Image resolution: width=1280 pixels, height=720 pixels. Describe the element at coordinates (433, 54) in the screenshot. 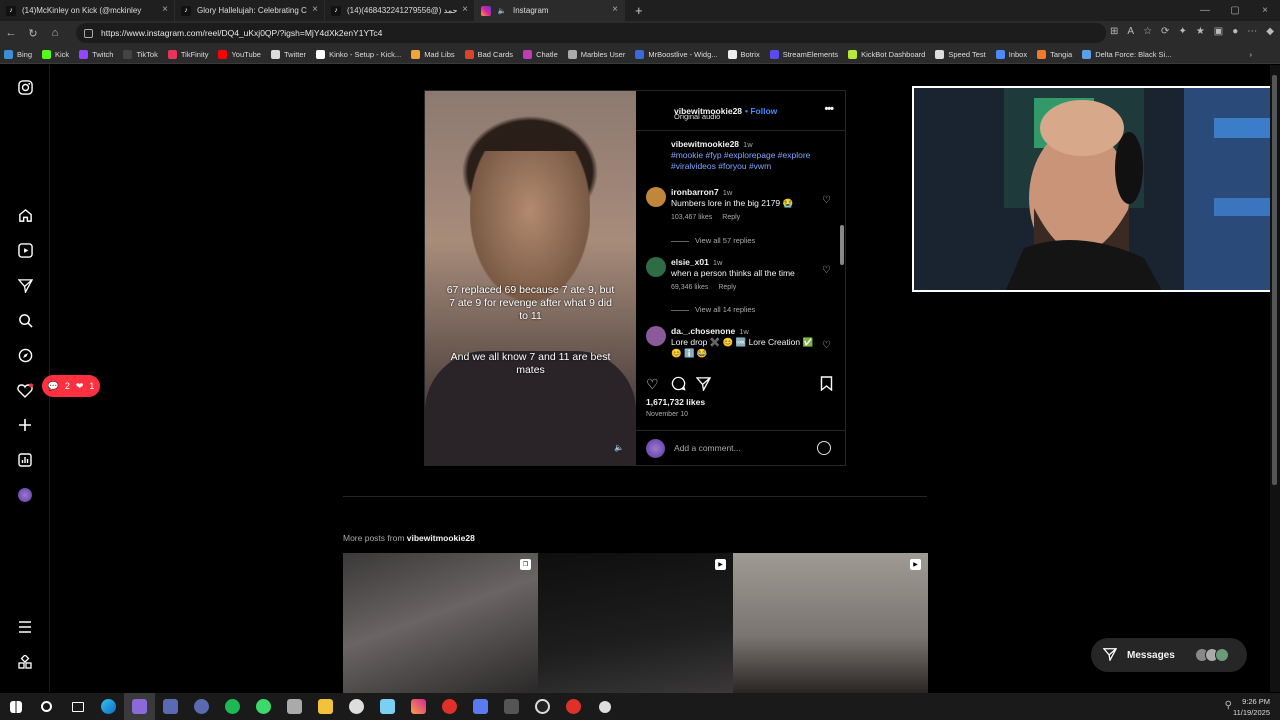

I see `bookmark-item: Mad Libs` at that location.